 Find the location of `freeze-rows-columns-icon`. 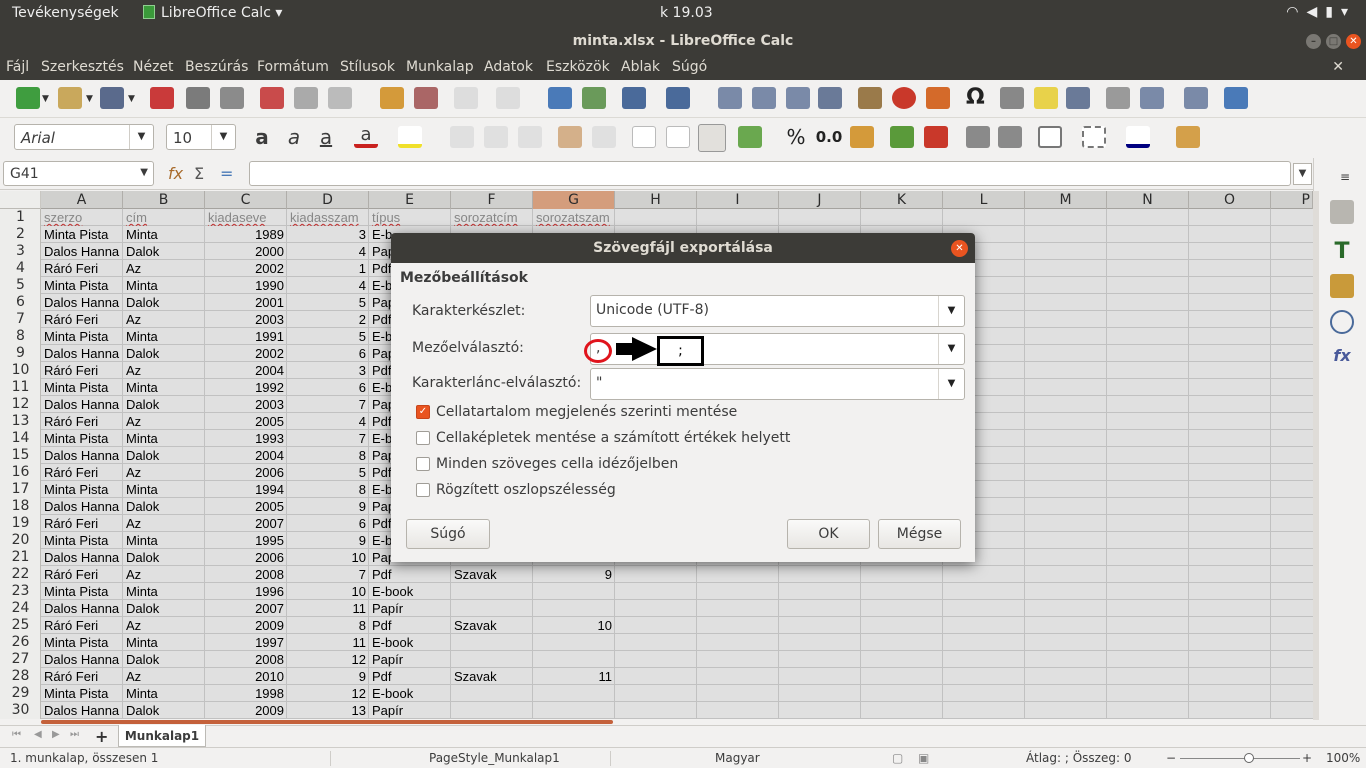

freeze-rows-columns-icon is located at coordinates (1152, 98).